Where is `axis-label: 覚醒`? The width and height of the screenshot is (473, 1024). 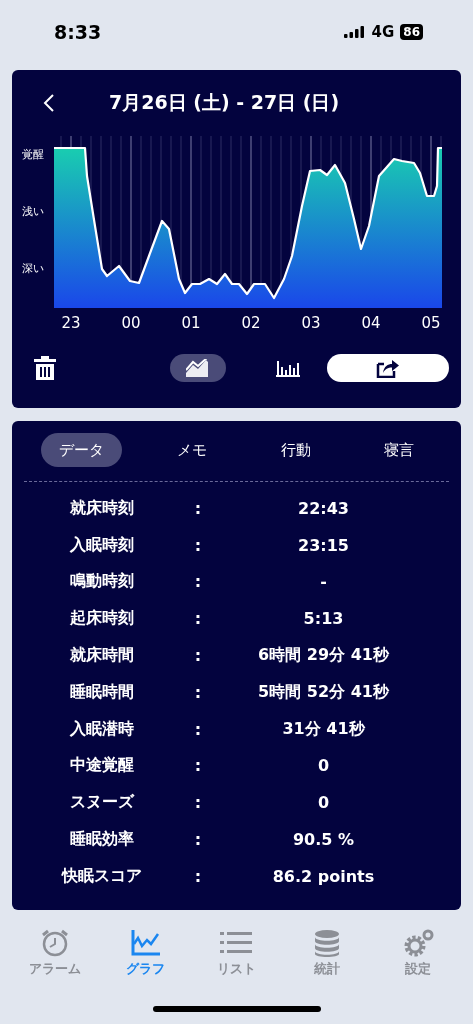
axis-label: 覚醒 is located at coordinates (33, 154).